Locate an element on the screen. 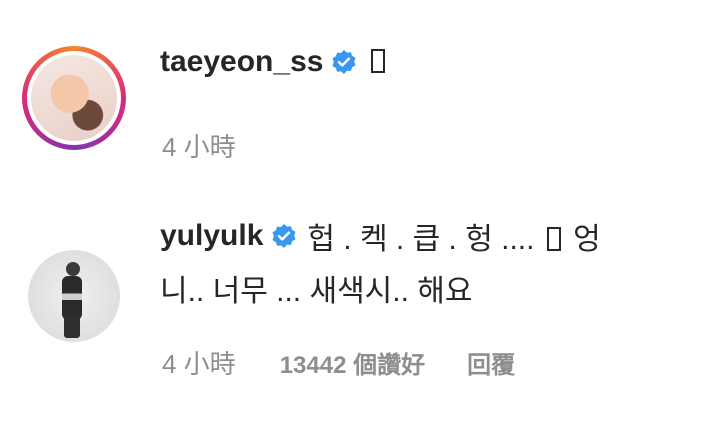 Image resolution: width=704 pixels, height=422 pixels. comment-text is located at coordinates (378, 62).